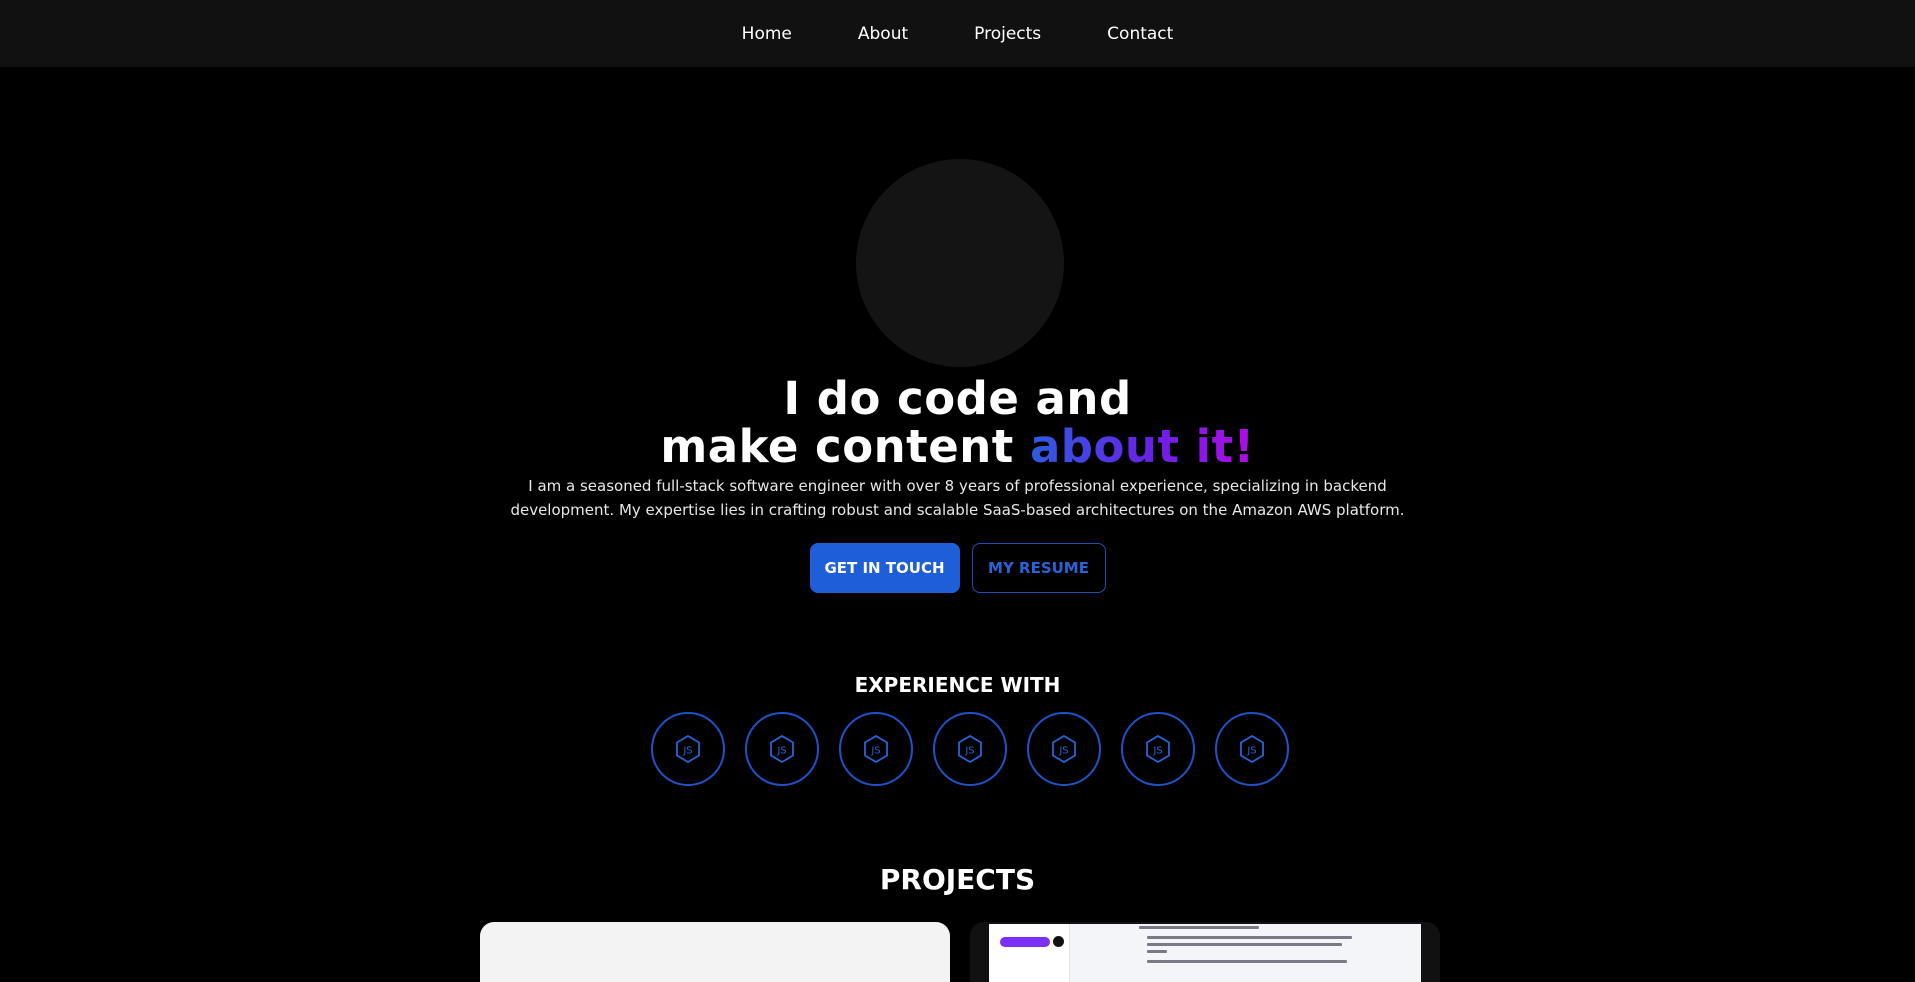 The width and height of the screenshot is (1915, 982). Describe the element at coordinates (767, 34) in the screenshot. I see `nav-link-home: Home` at that location.